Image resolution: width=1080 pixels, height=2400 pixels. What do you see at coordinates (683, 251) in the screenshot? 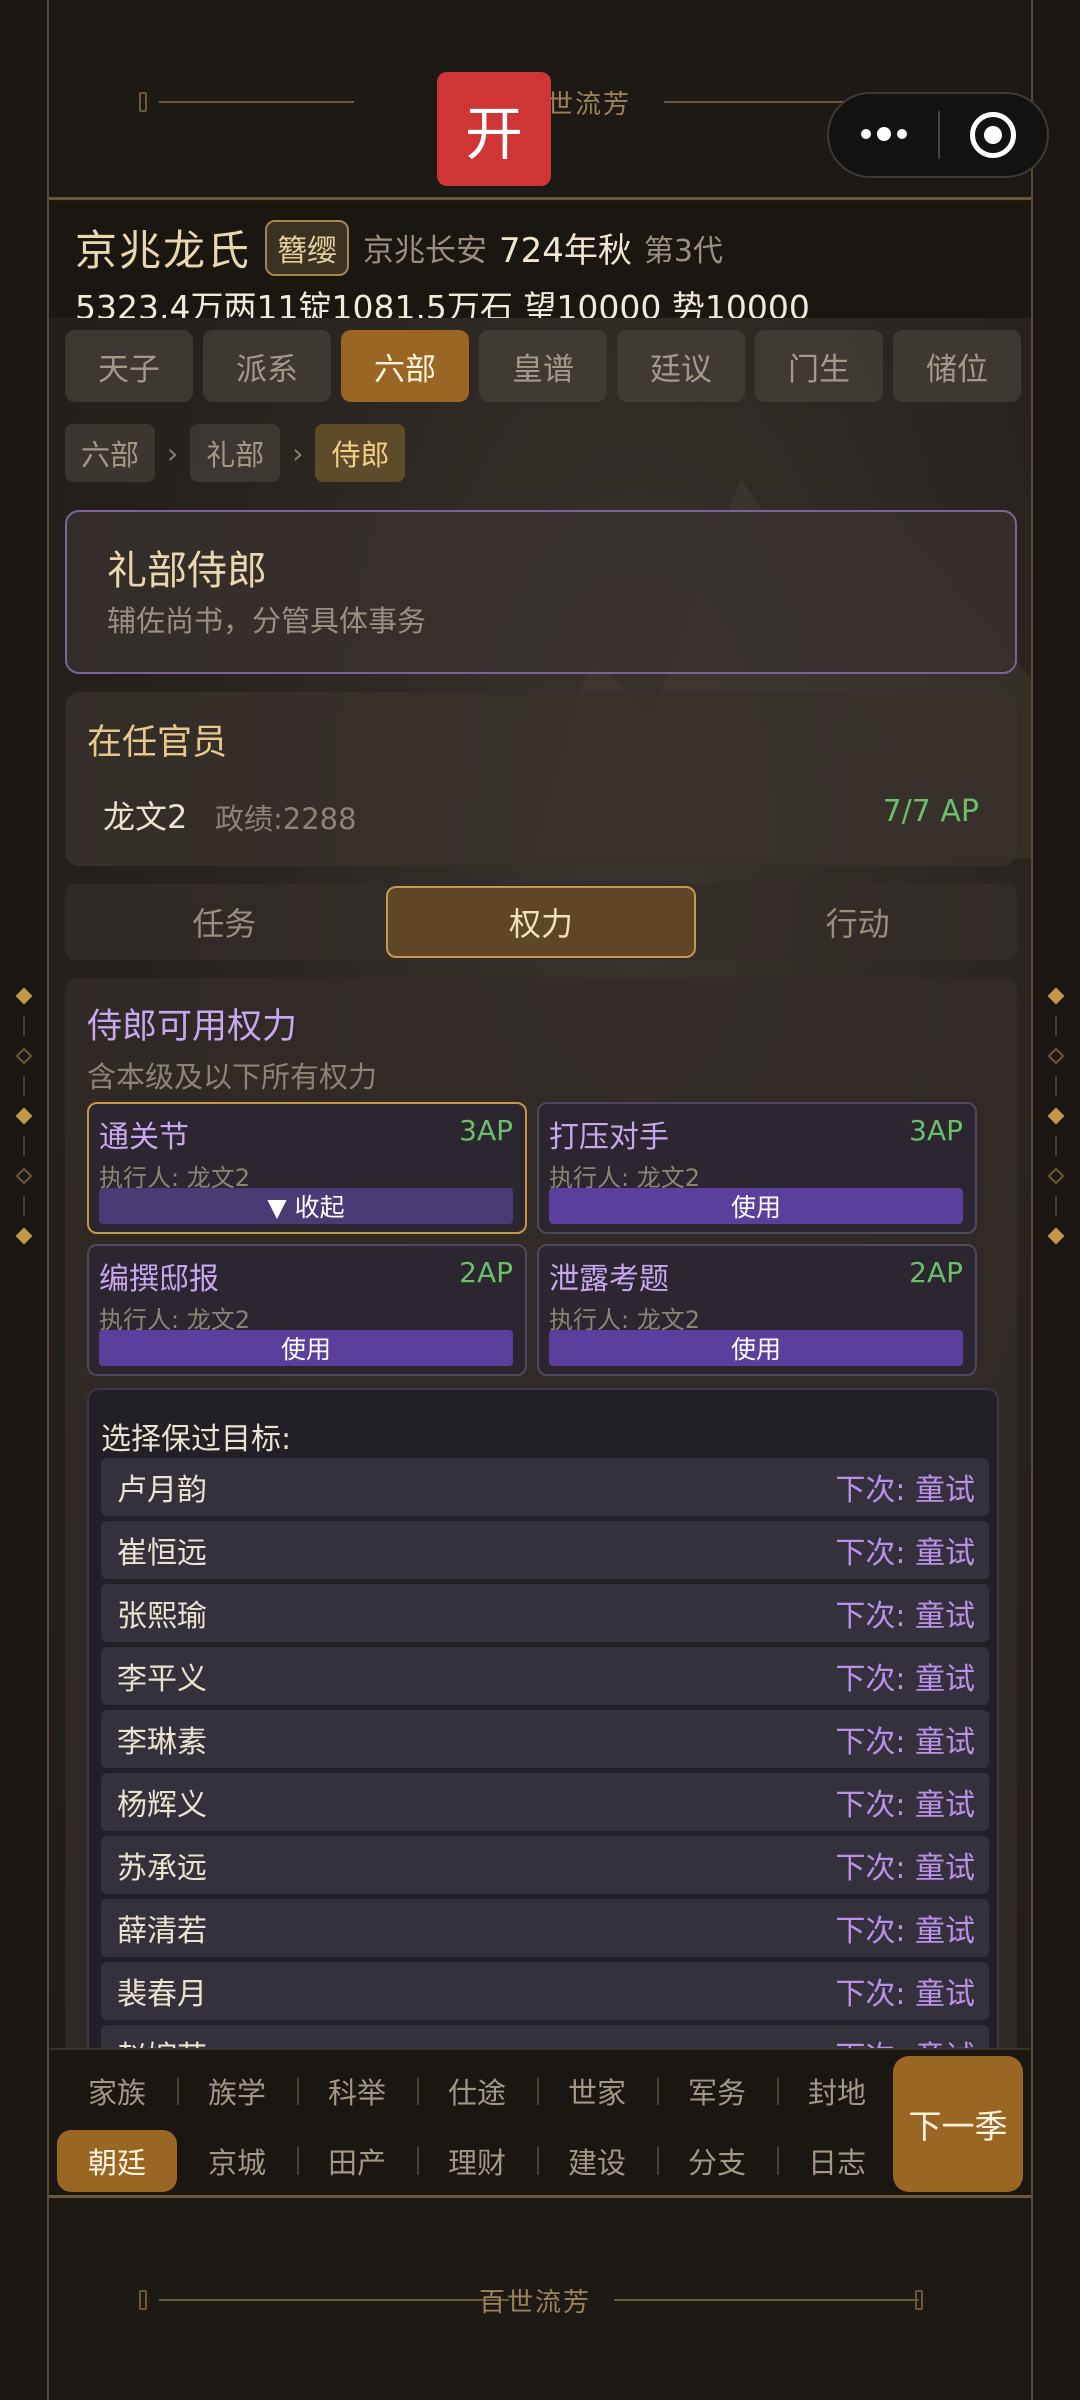
I see `generation: 第3代` at bounding box center [683, 251].